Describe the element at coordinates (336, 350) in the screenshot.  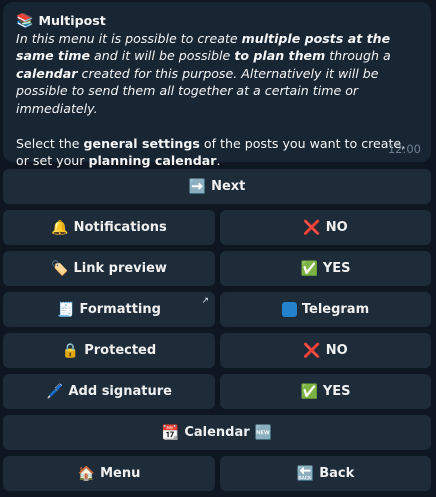
I see `protected-value: NO` at that location.